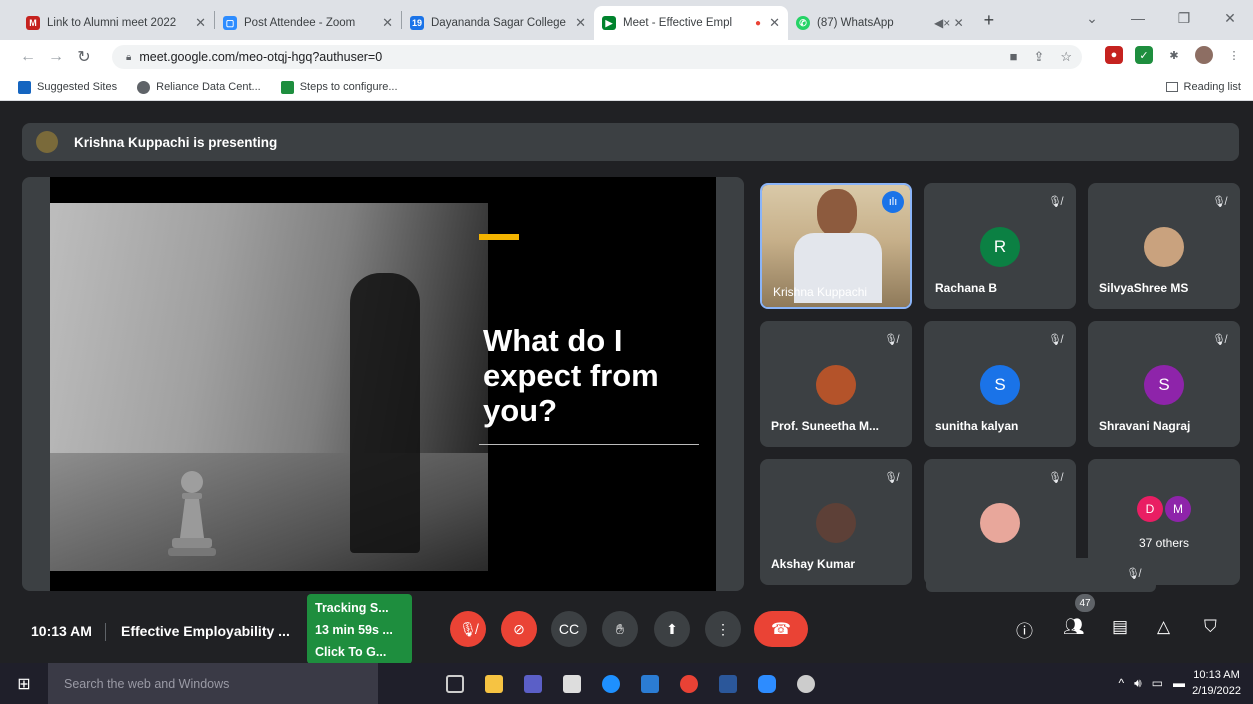  Describe the element at coordinates (1171, 87) in the screenshot. I see `reading-list-icon` at that location.